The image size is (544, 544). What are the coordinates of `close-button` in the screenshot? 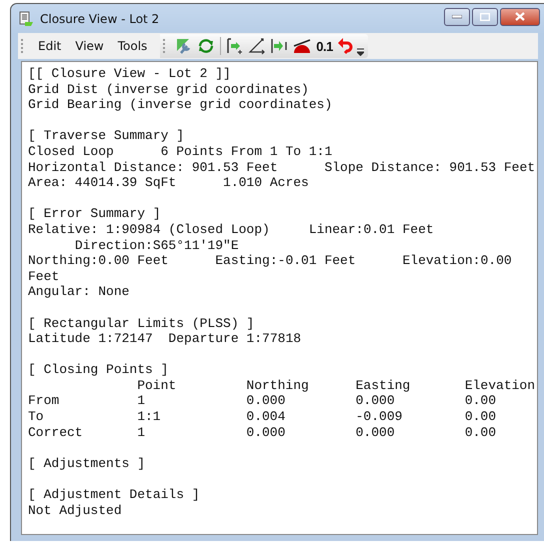 It's located at (520, 17).